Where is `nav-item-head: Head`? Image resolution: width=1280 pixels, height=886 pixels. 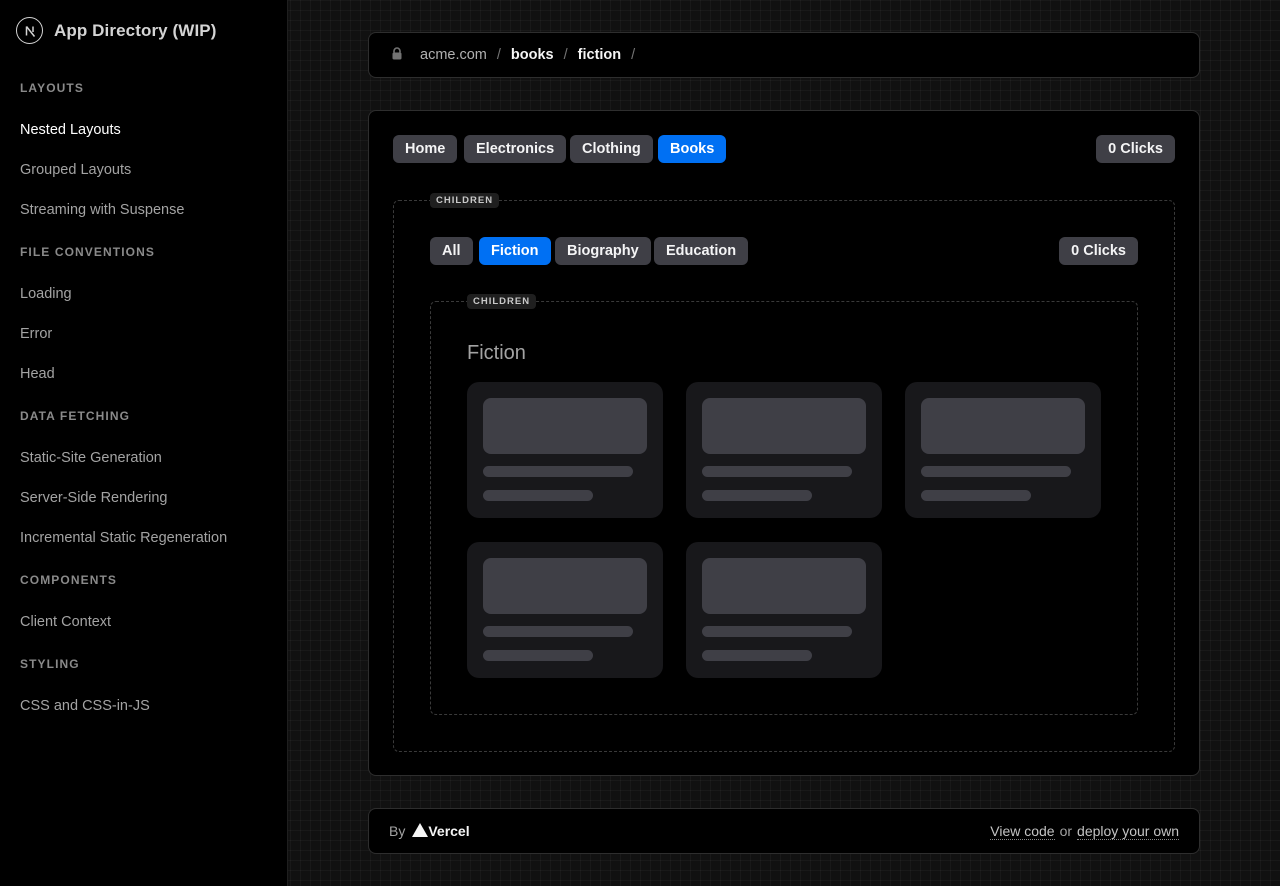
nav-item-head: Head is located at coordinates (87, 374).